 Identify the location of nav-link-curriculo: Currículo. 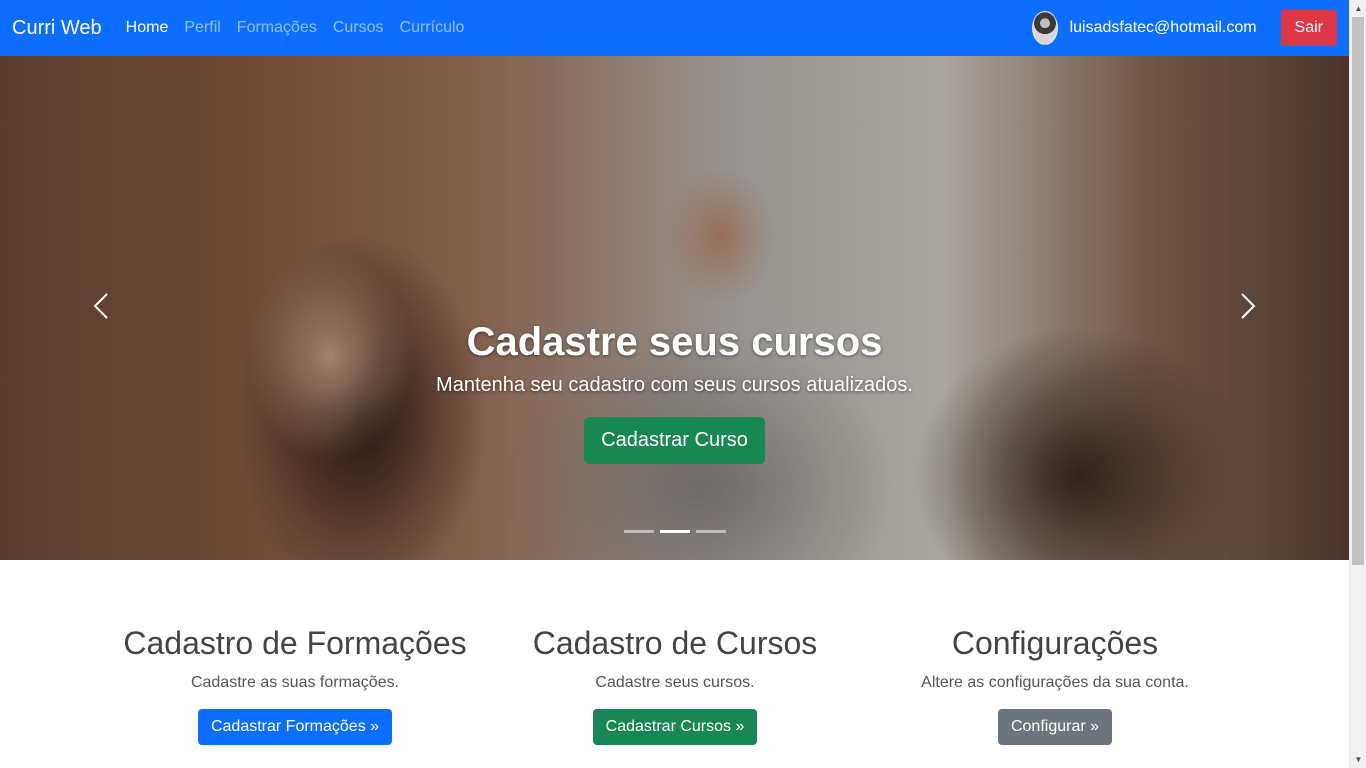
(432, 28).